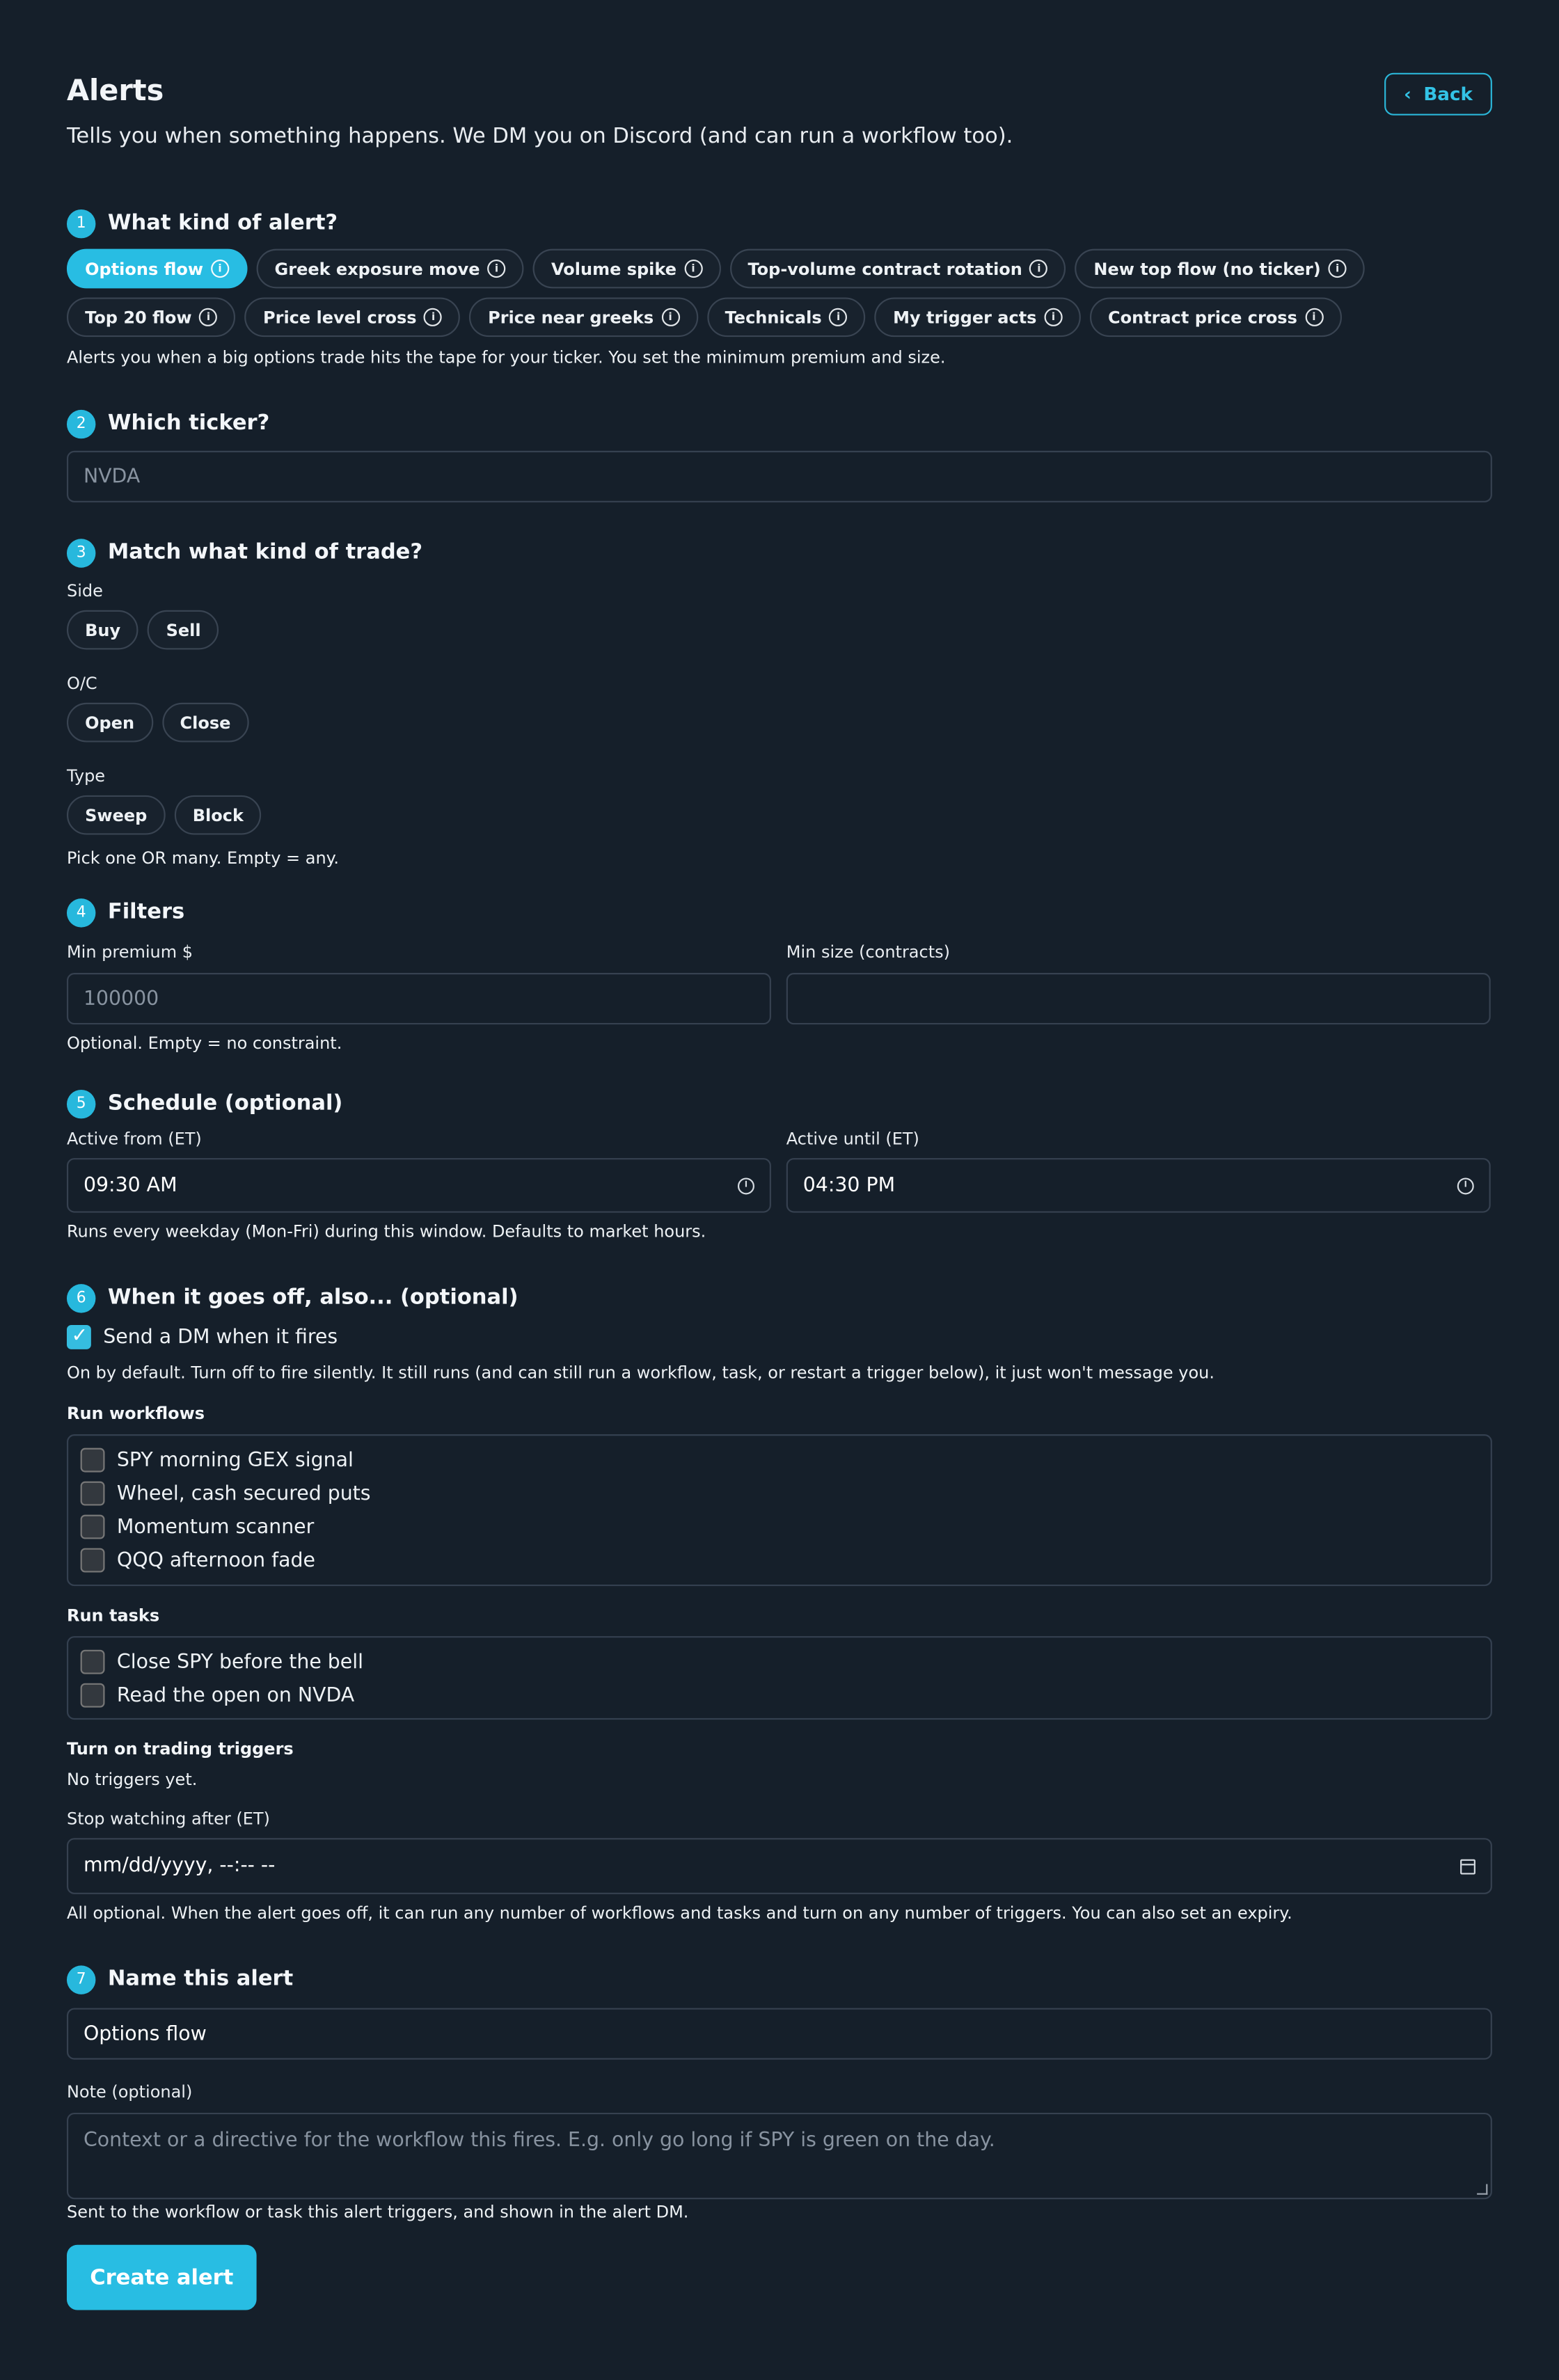  What do you see at coordinates (626, 268) in the screenshot?
I see `alert-type-volume-spike: Volume spike i` at bounding box center [626, 268].